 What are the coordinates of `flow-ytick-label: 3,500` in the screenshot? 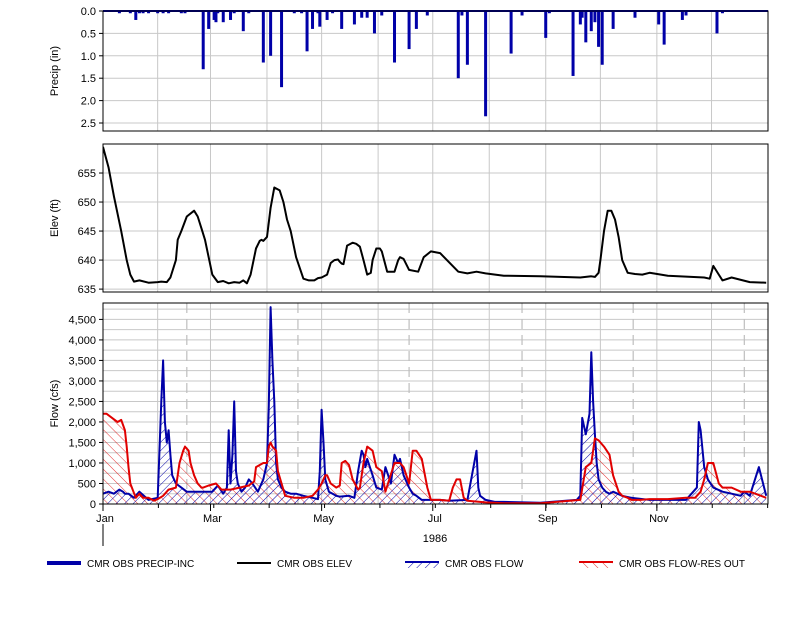 It's located at (82, 361).